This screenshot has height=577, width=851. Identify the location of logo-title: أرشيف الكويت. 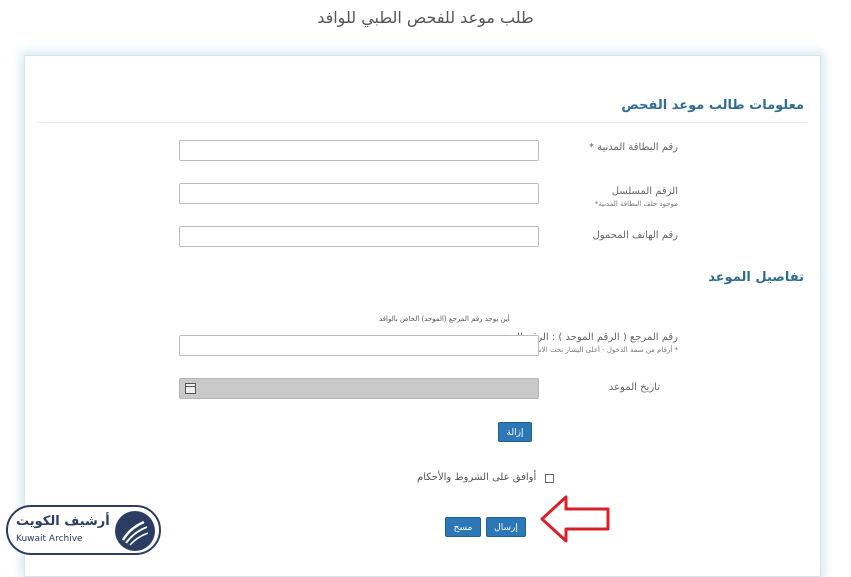
(63, 521).